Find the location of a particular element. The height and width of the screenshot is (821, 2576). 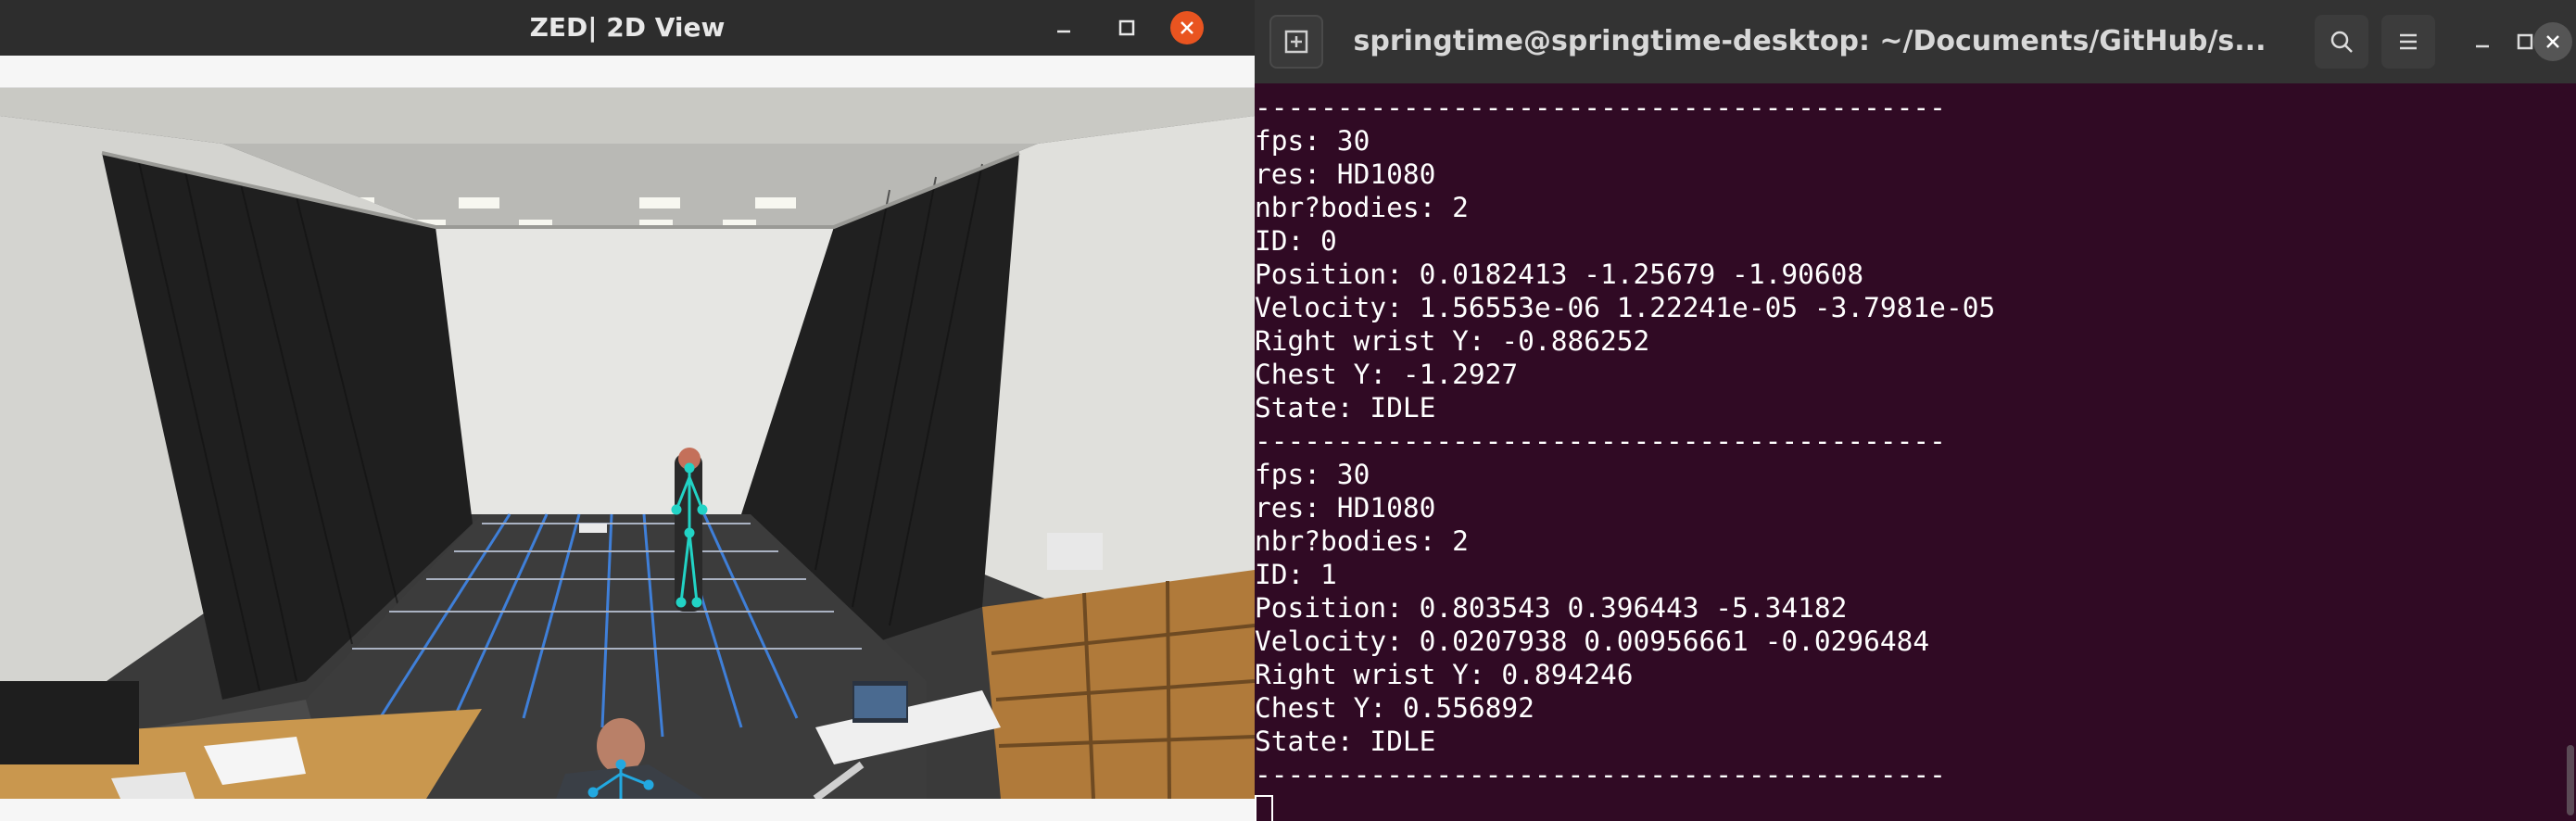

terminal-cursor is located at coordinates (1264, 807).